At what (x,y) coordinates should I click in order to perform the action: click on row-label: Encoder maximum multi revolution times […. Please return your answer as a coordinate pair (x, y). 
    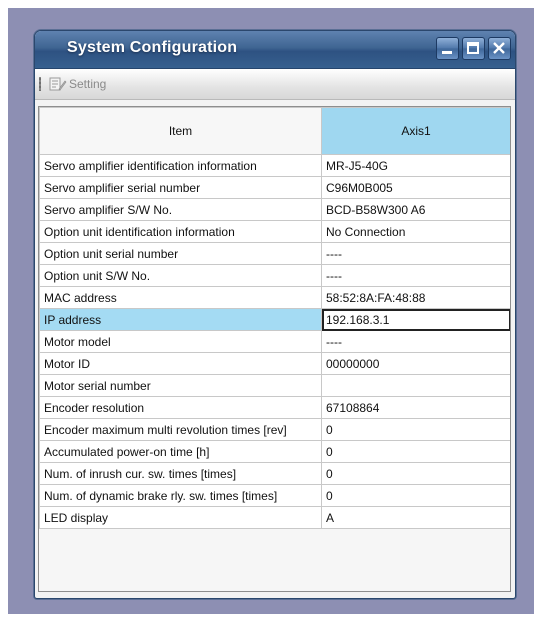
    Looking at the image, I should click on (180, 429).